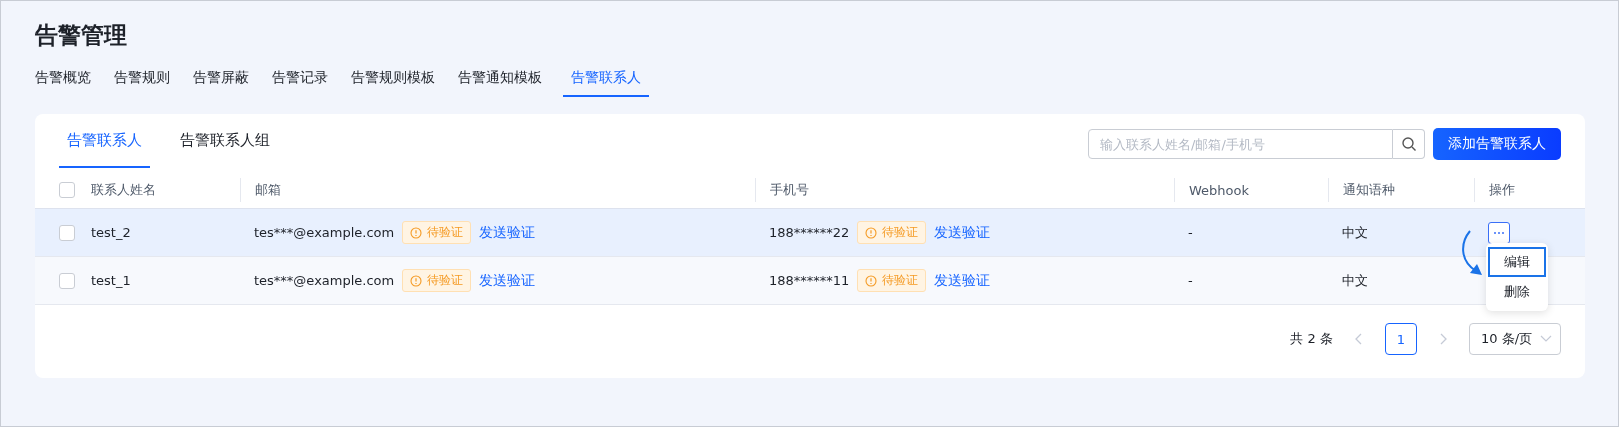 This screenshot has height=427, width=1619. I want to click on sub-tab: 告警联系人, so click(104, 141).